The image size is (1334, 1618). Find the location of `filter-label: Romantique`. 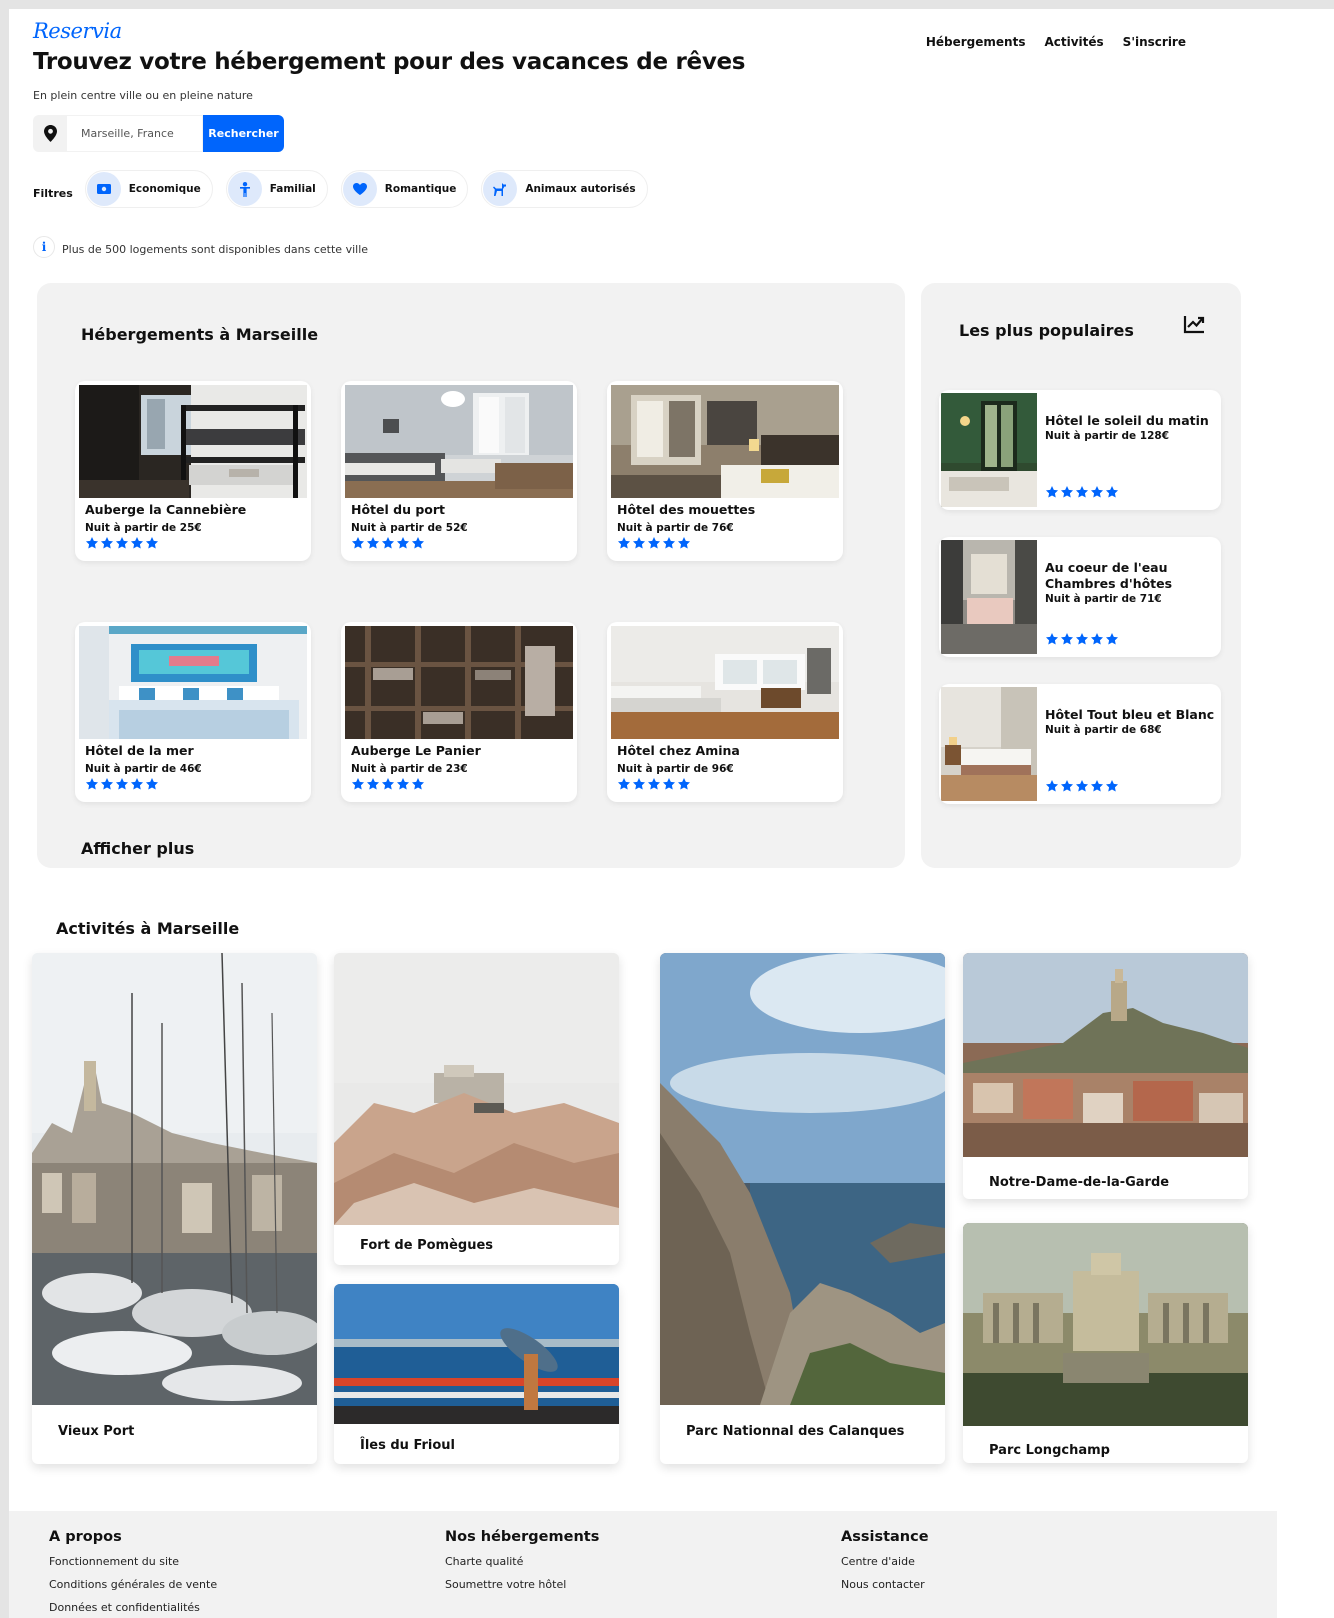

filter-label: Romantique is located at coordinates (420, 189).